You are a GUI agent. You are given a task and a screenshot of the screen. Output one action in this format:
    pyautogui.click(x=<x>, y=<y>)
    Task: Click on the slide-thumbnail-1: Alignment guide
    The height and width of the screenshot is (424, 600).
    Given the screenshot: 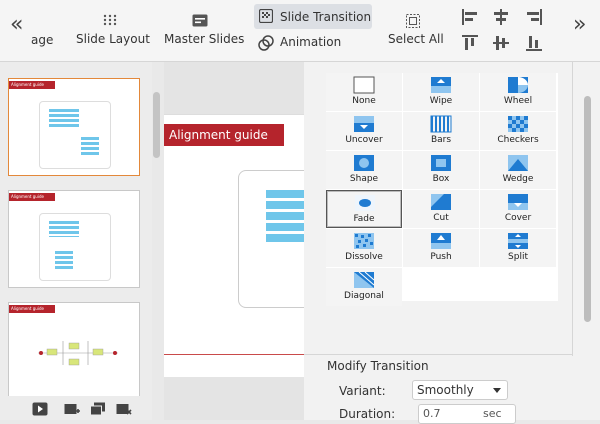 What is the action you would take?
    pyautogui.click(x=74, y=127)
    